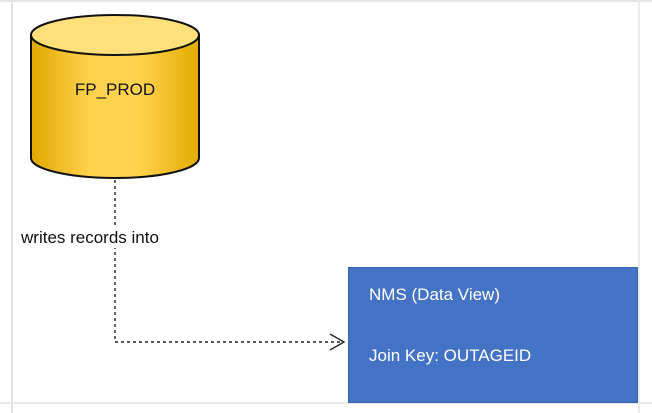 The height and width of the screenshot is (413, 652). What do you see at coordinates (434, 294) in the screenshot?
I see `data-view-title: NMS (Data View)` at bounding box center [434, 294].